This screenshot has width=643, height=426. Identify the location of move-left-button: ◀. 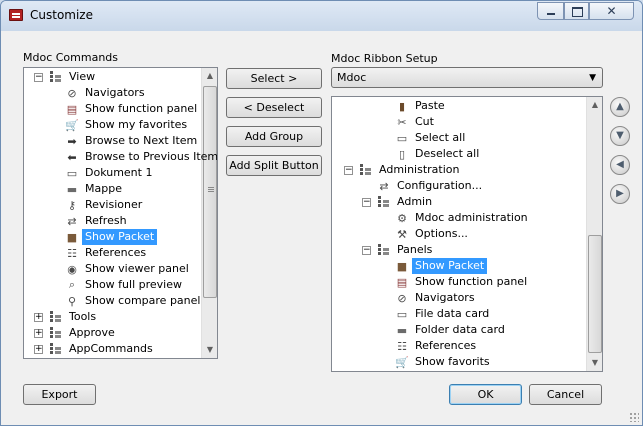
(620, 165).